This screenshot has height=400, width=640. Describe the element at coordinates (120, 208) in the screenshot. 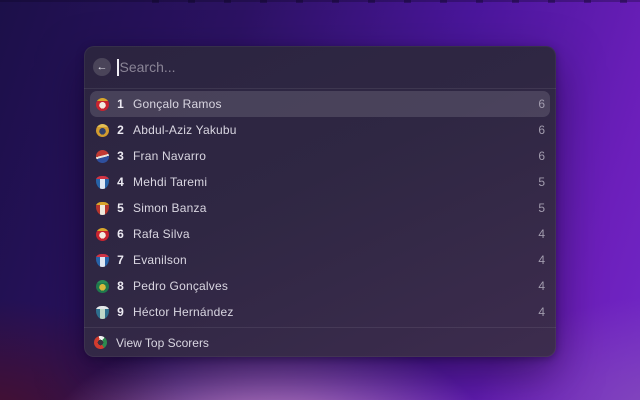

I see `rank-number: 5` at that location.